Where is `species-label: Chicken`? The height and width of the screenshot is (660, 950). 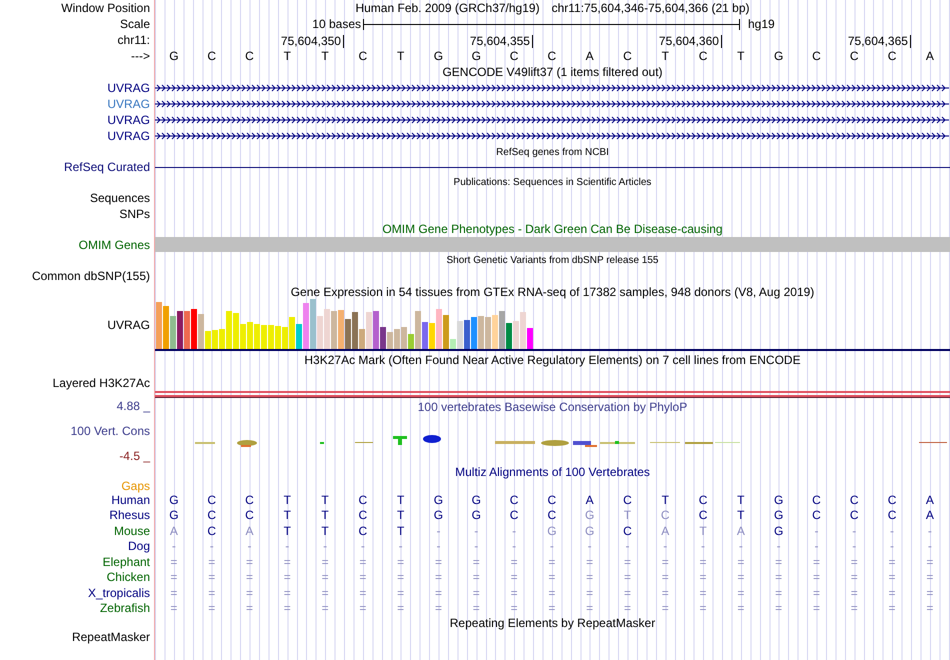 species-label: Chicken is located at coordinates (128, 577).